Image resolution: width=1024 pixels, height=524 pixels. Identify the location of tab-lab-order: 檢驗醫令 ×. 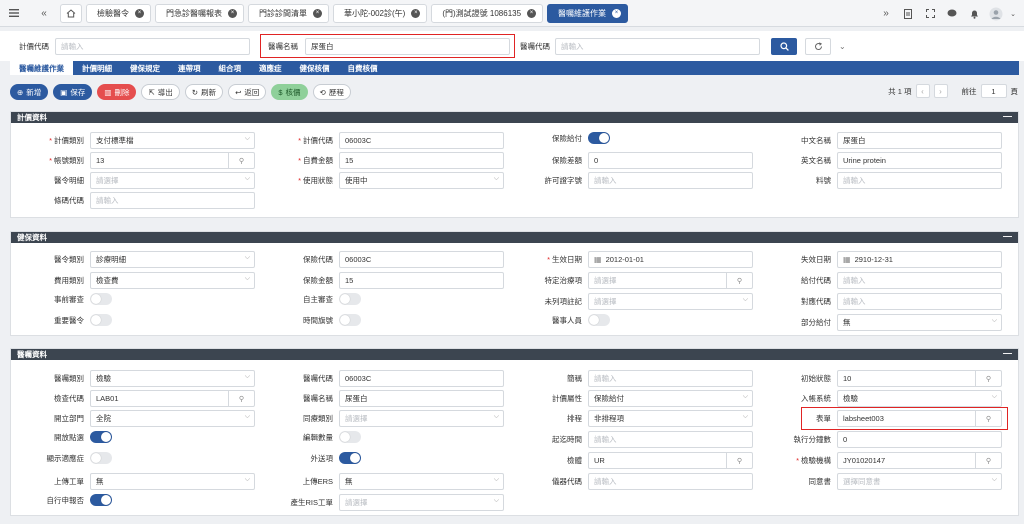
(118, 13).